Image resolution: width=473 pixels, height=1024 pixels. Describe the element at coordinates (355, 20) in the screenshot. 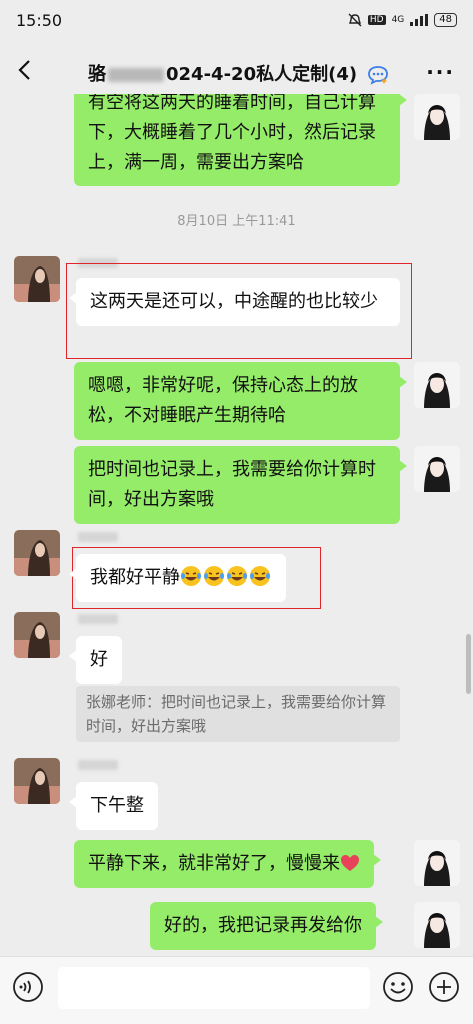

I see `mute-icon` at that location.